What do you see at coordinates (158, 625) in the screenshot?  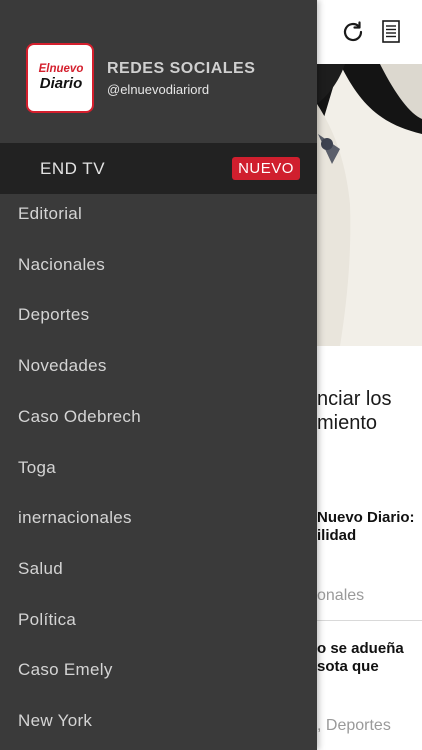 I see `menu-item-politica: Política` at bounding box center [158, 625].